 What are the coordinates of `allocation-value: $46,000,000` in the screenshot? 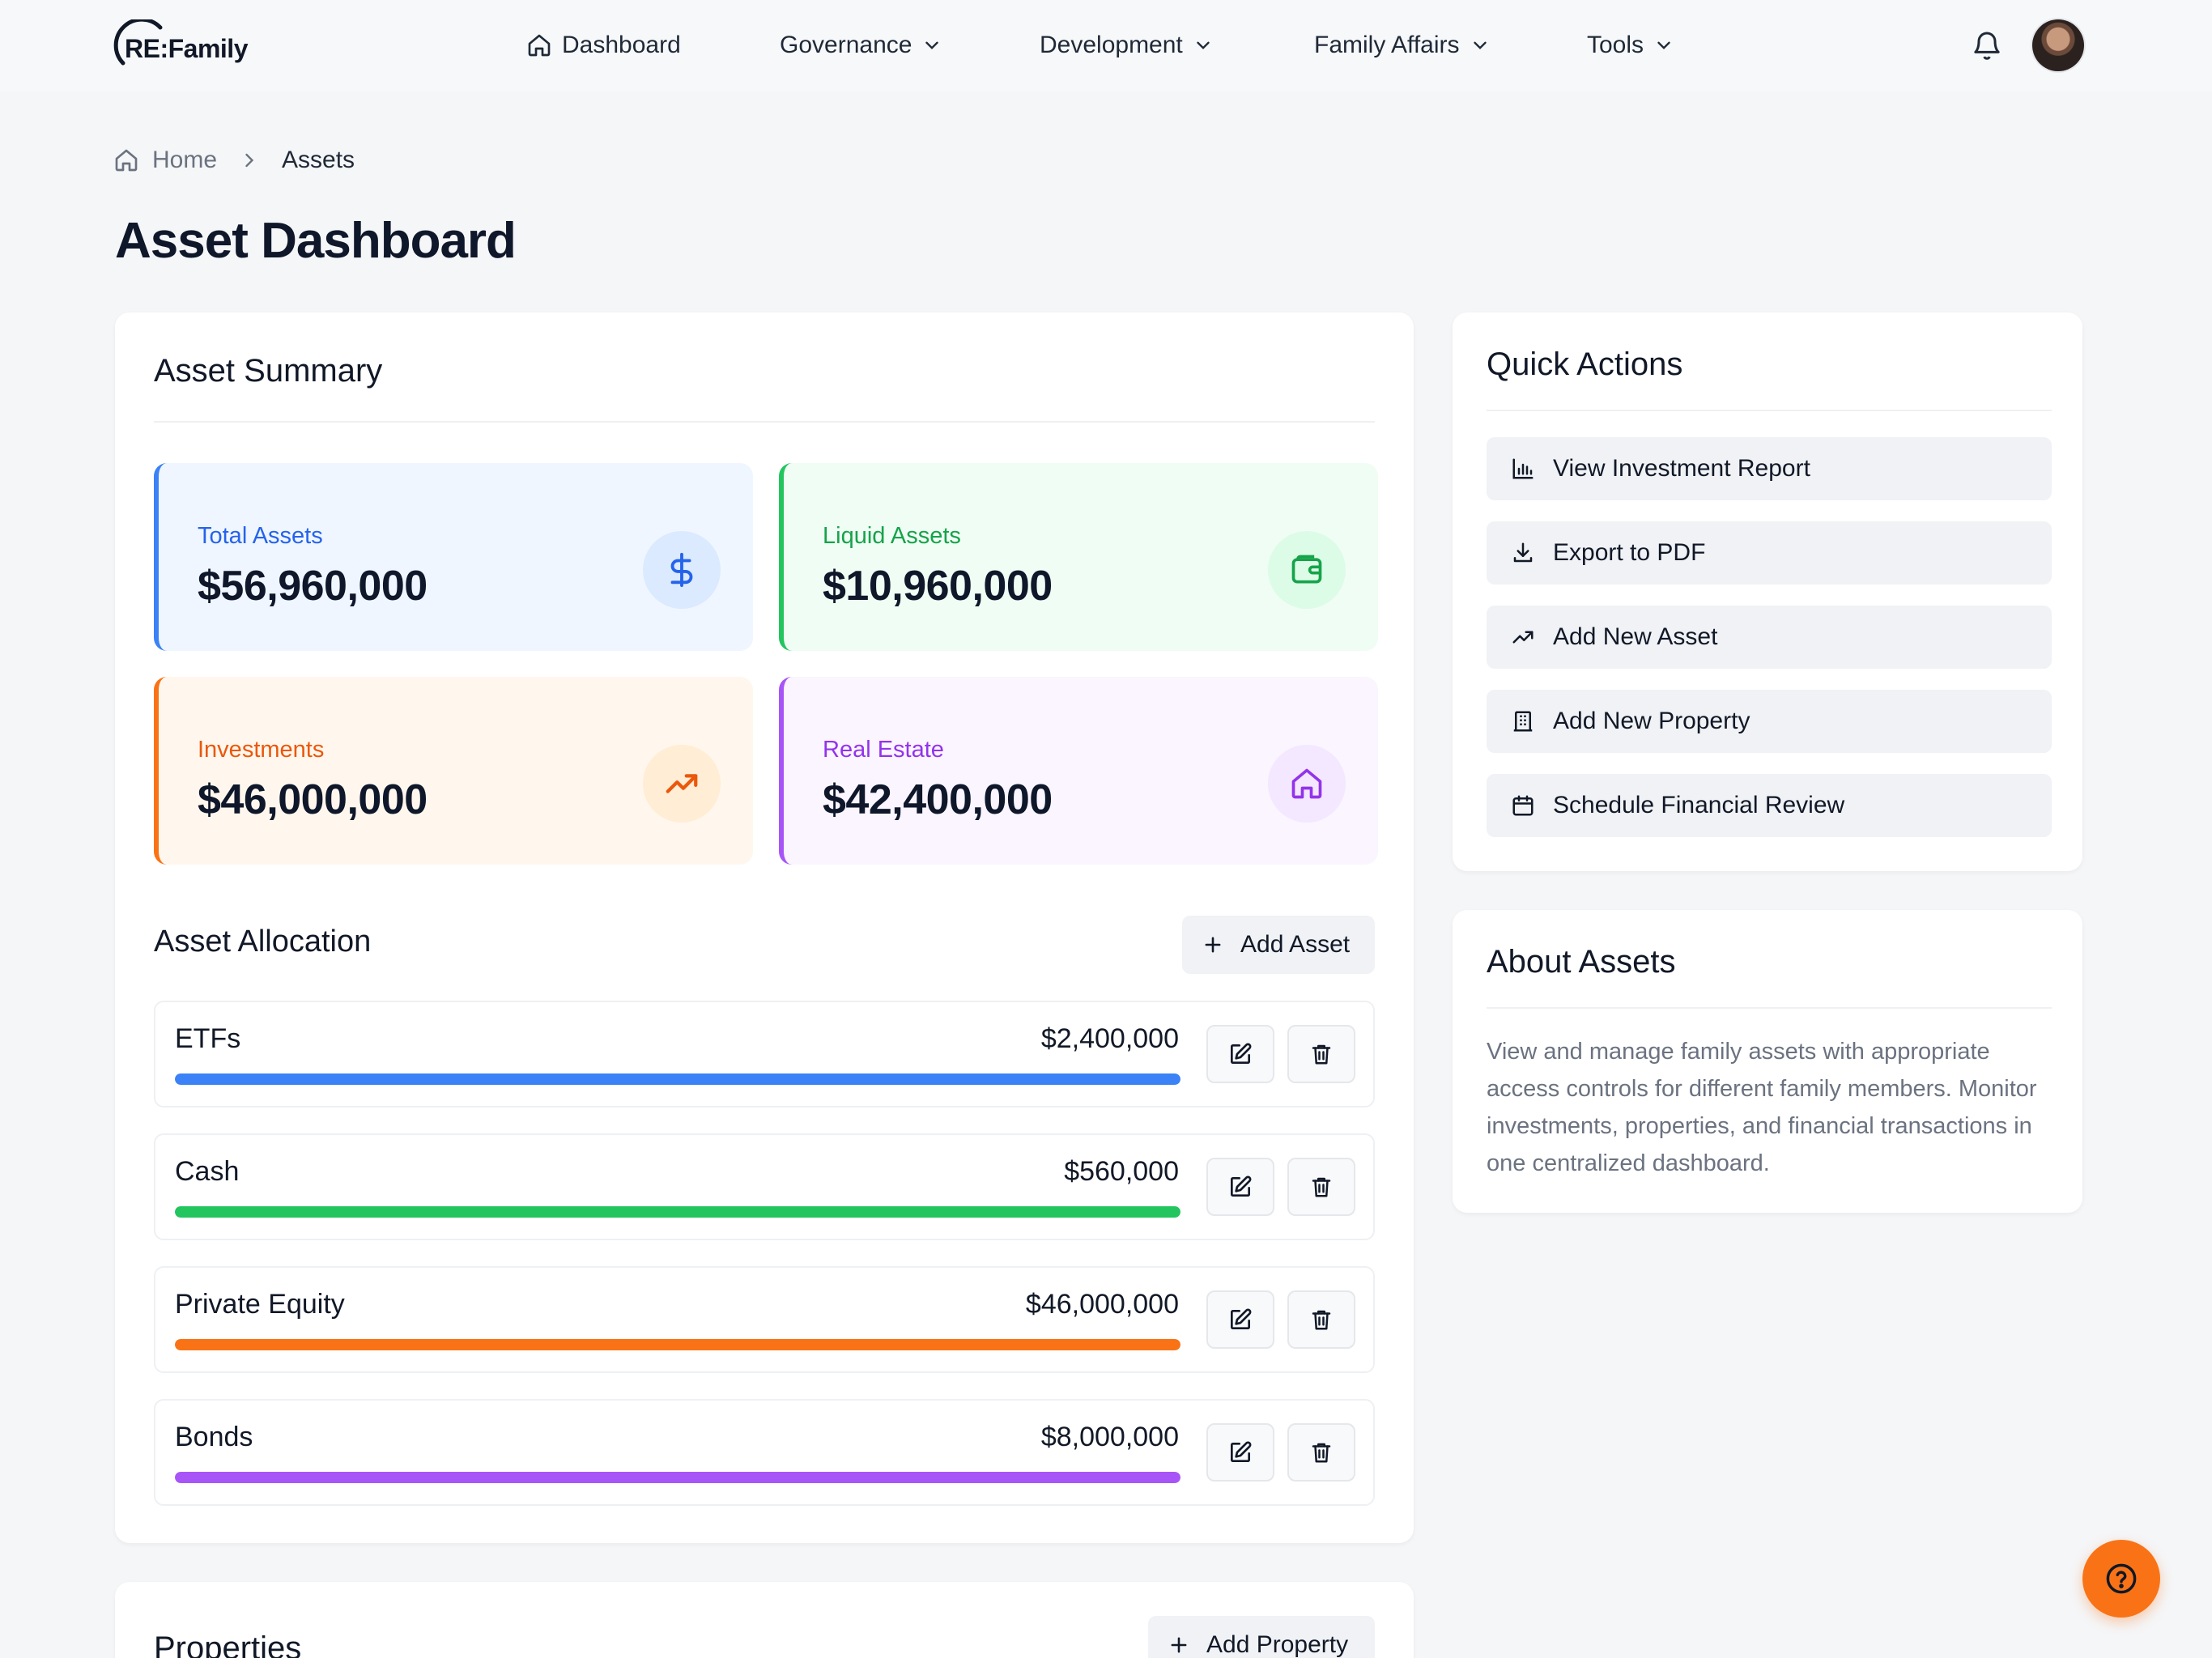 It's located at (1102, 1304).